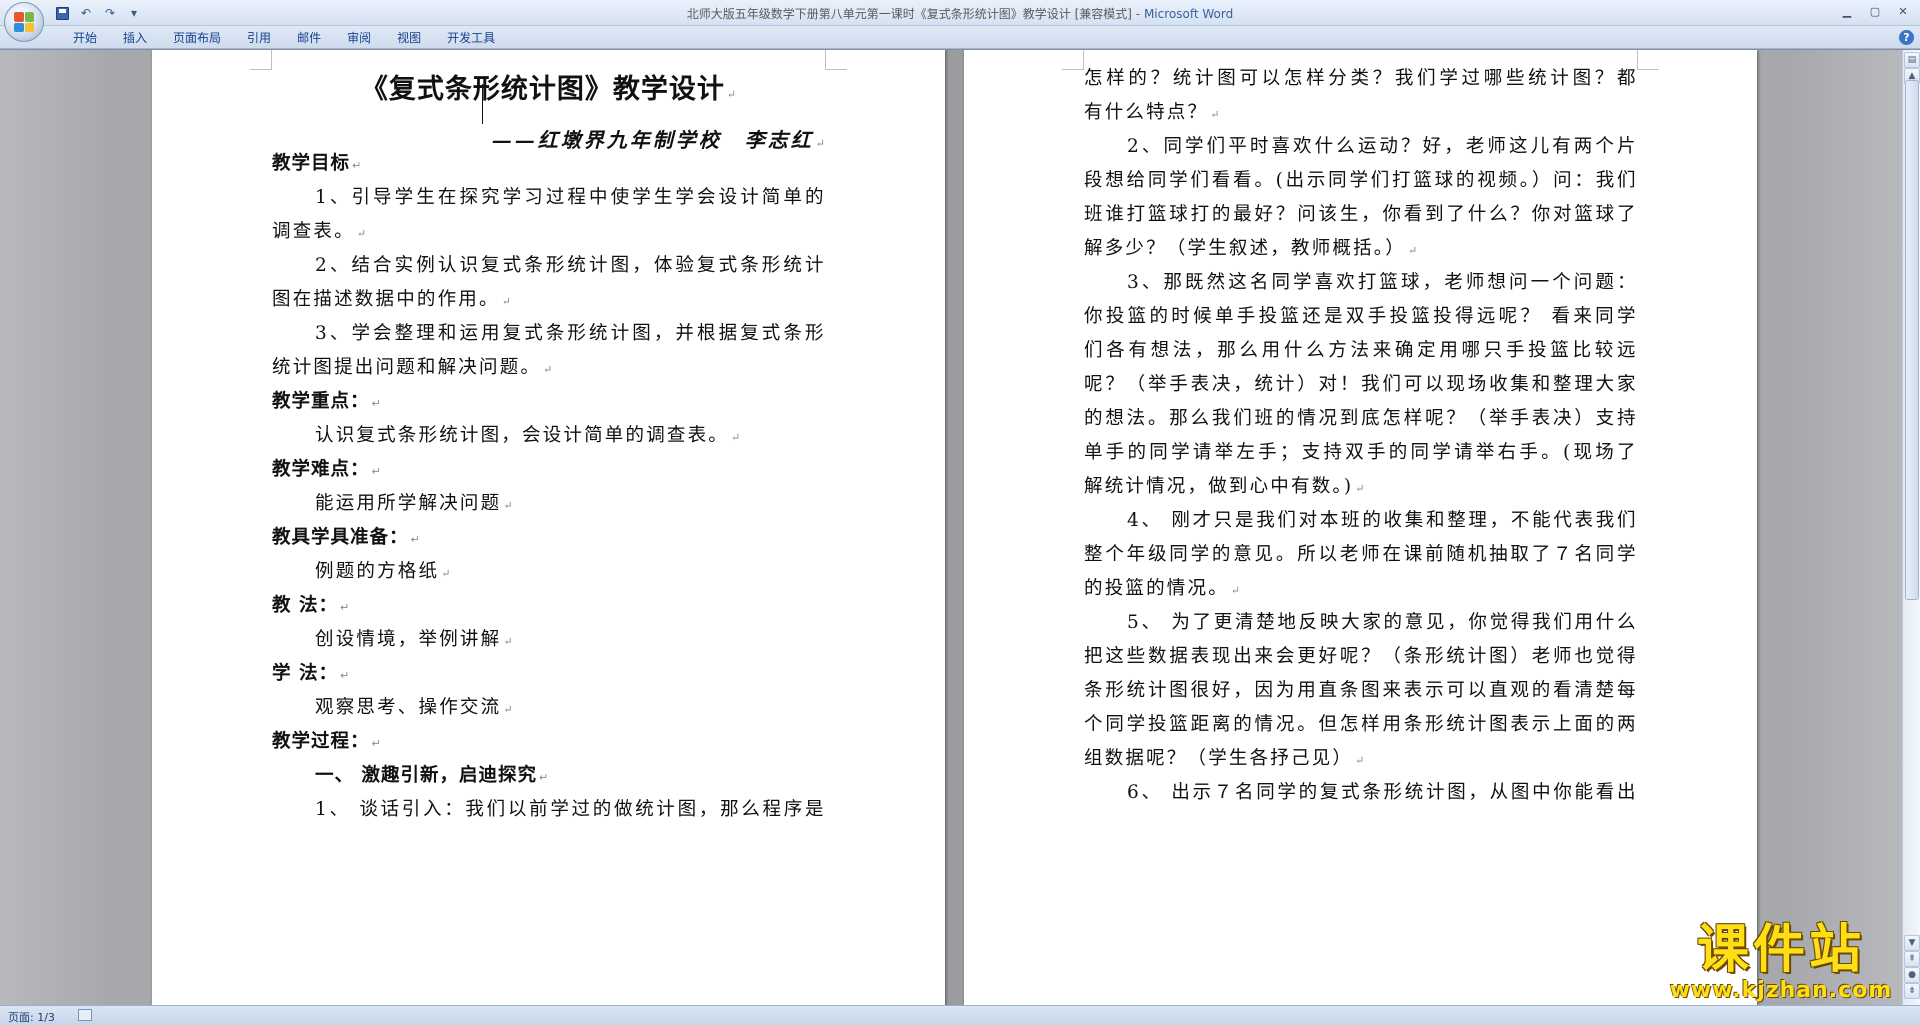 The height and width of the screenshot is (1025, 1920). Describe the element at coordinates (548, 809) in the screenshot. I see `paragraph-line: 1、 谈话引入：我们以前学过的做统计图，那么程序是` at that location.